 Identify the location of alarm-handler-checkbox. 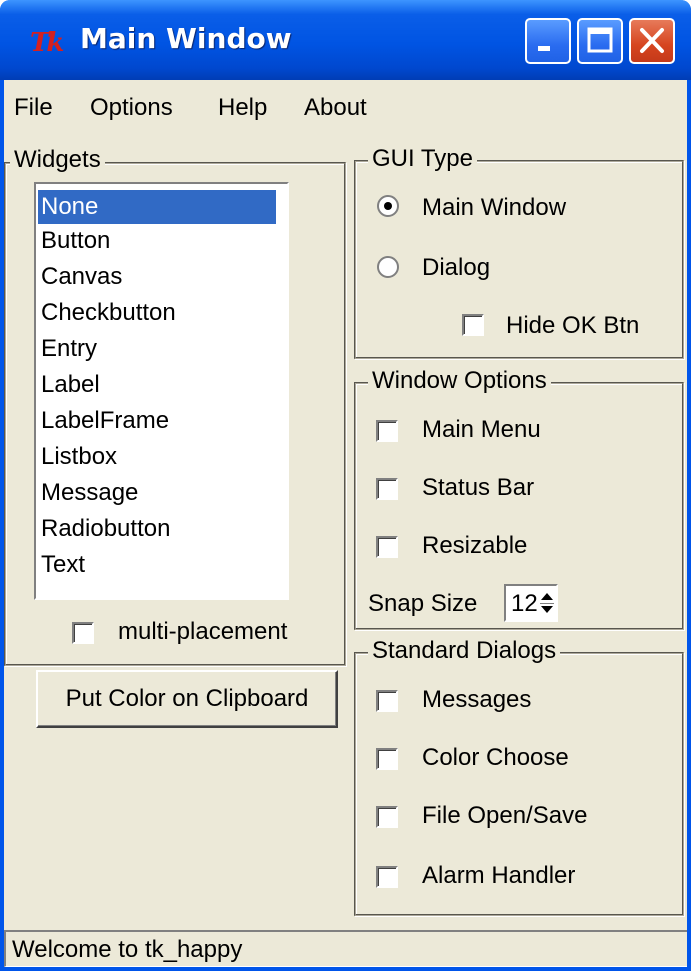
(387, 877).